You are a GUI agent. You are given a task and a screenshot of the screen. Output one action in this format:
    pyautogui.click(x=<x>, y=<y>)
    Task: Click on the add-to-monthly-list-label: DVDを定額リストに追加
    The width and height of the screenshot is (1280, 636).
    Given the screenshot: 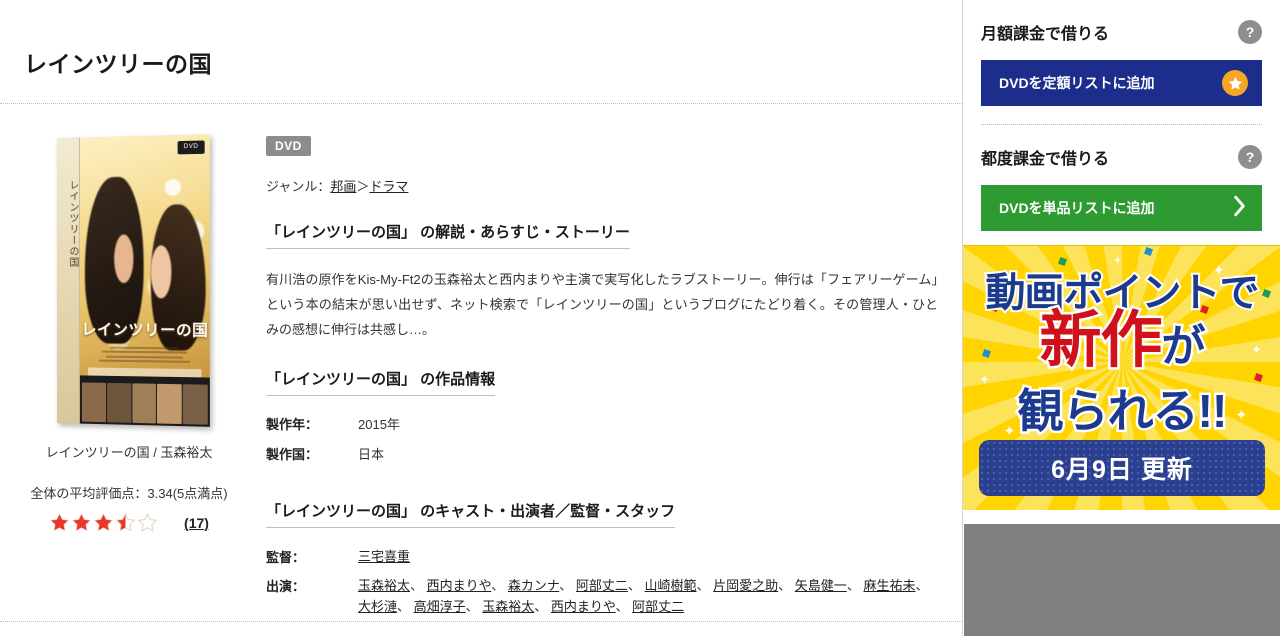 What is the action you would take?
    pyautogui.click(x=1077, y=83)
    